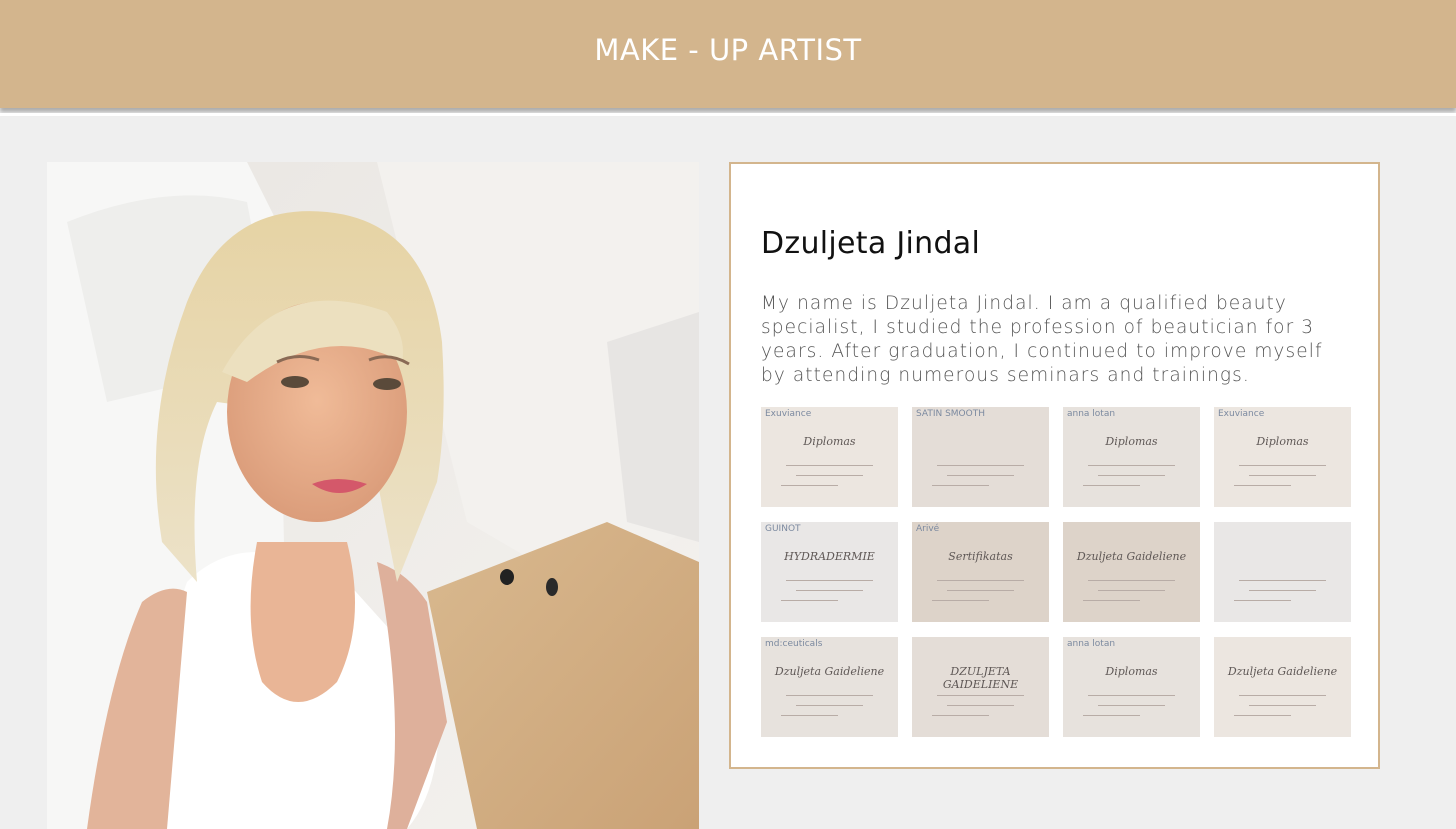 This screenshot has width=1456, height=829. Describe the element at coordinates (728, 114) in the screenshot. I see `header-divider` at that location.